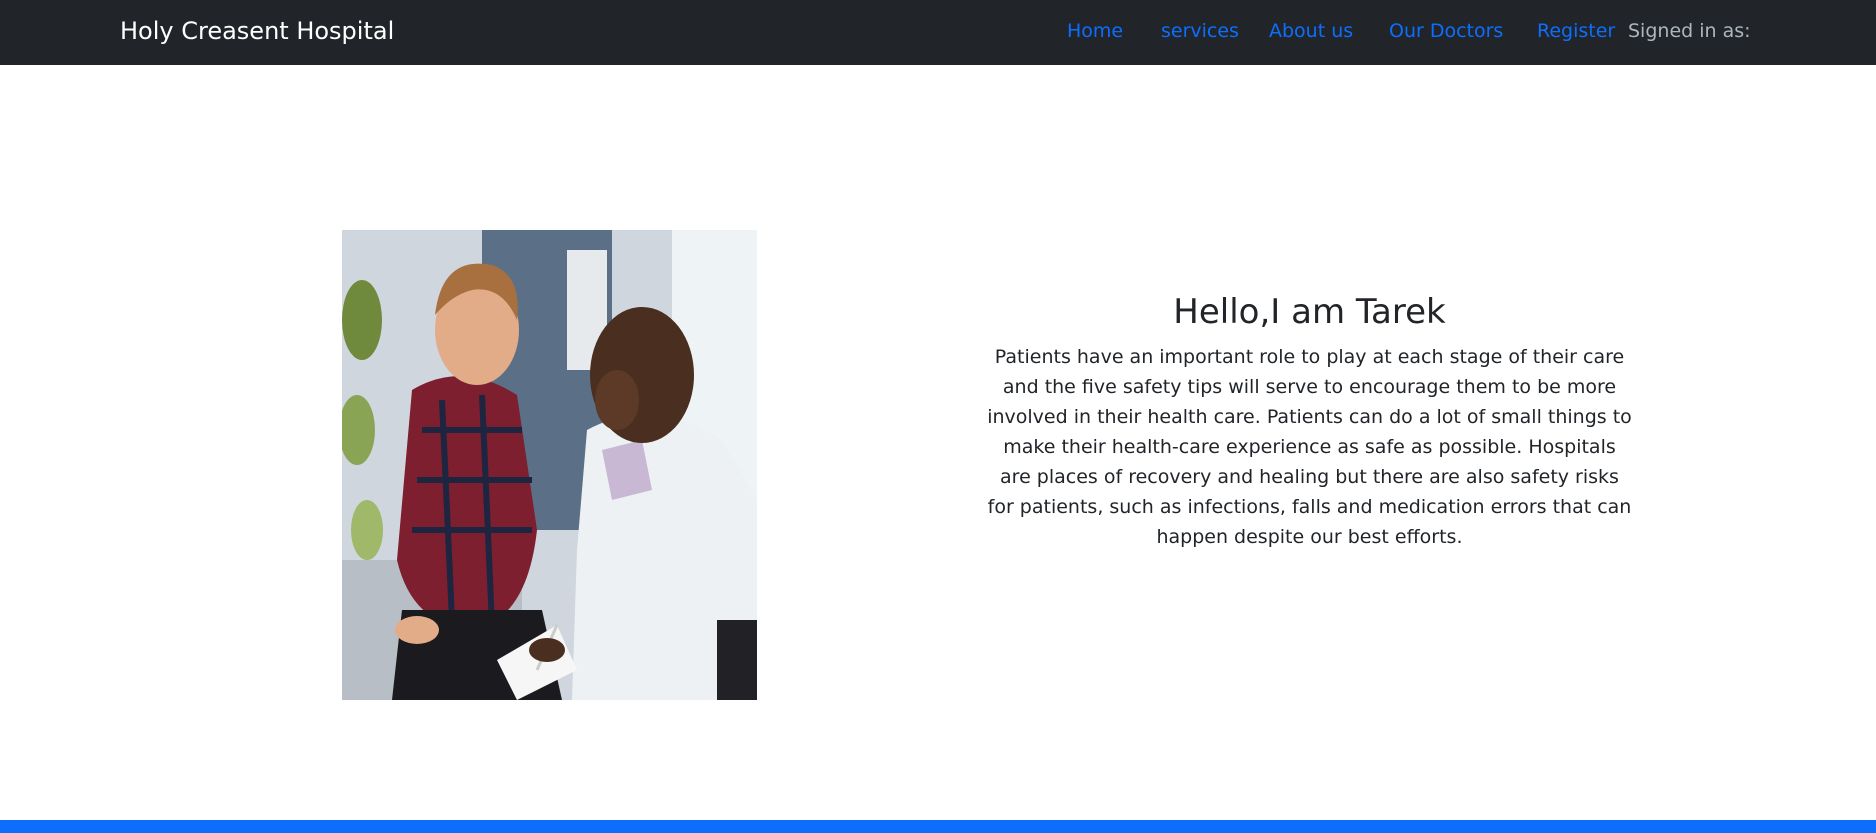 This screenshot has width=1876, height=833. I want to click on nav-link-our-doctors: Our Doctors, so click(1446, 32).